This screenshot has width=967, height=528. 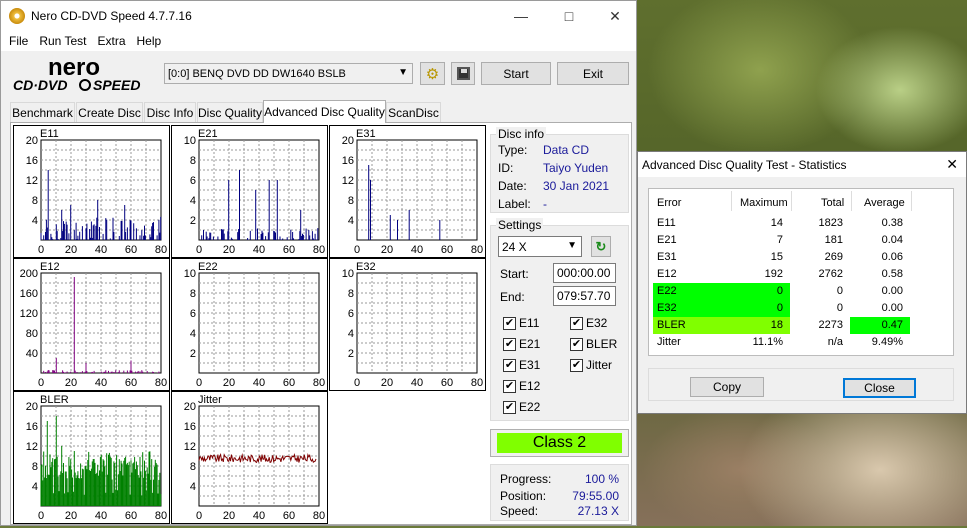 What do you see at coordinates (727, 387) in the screenshot?
I see `copy-button: Copy` at bounding box center [727, 387].